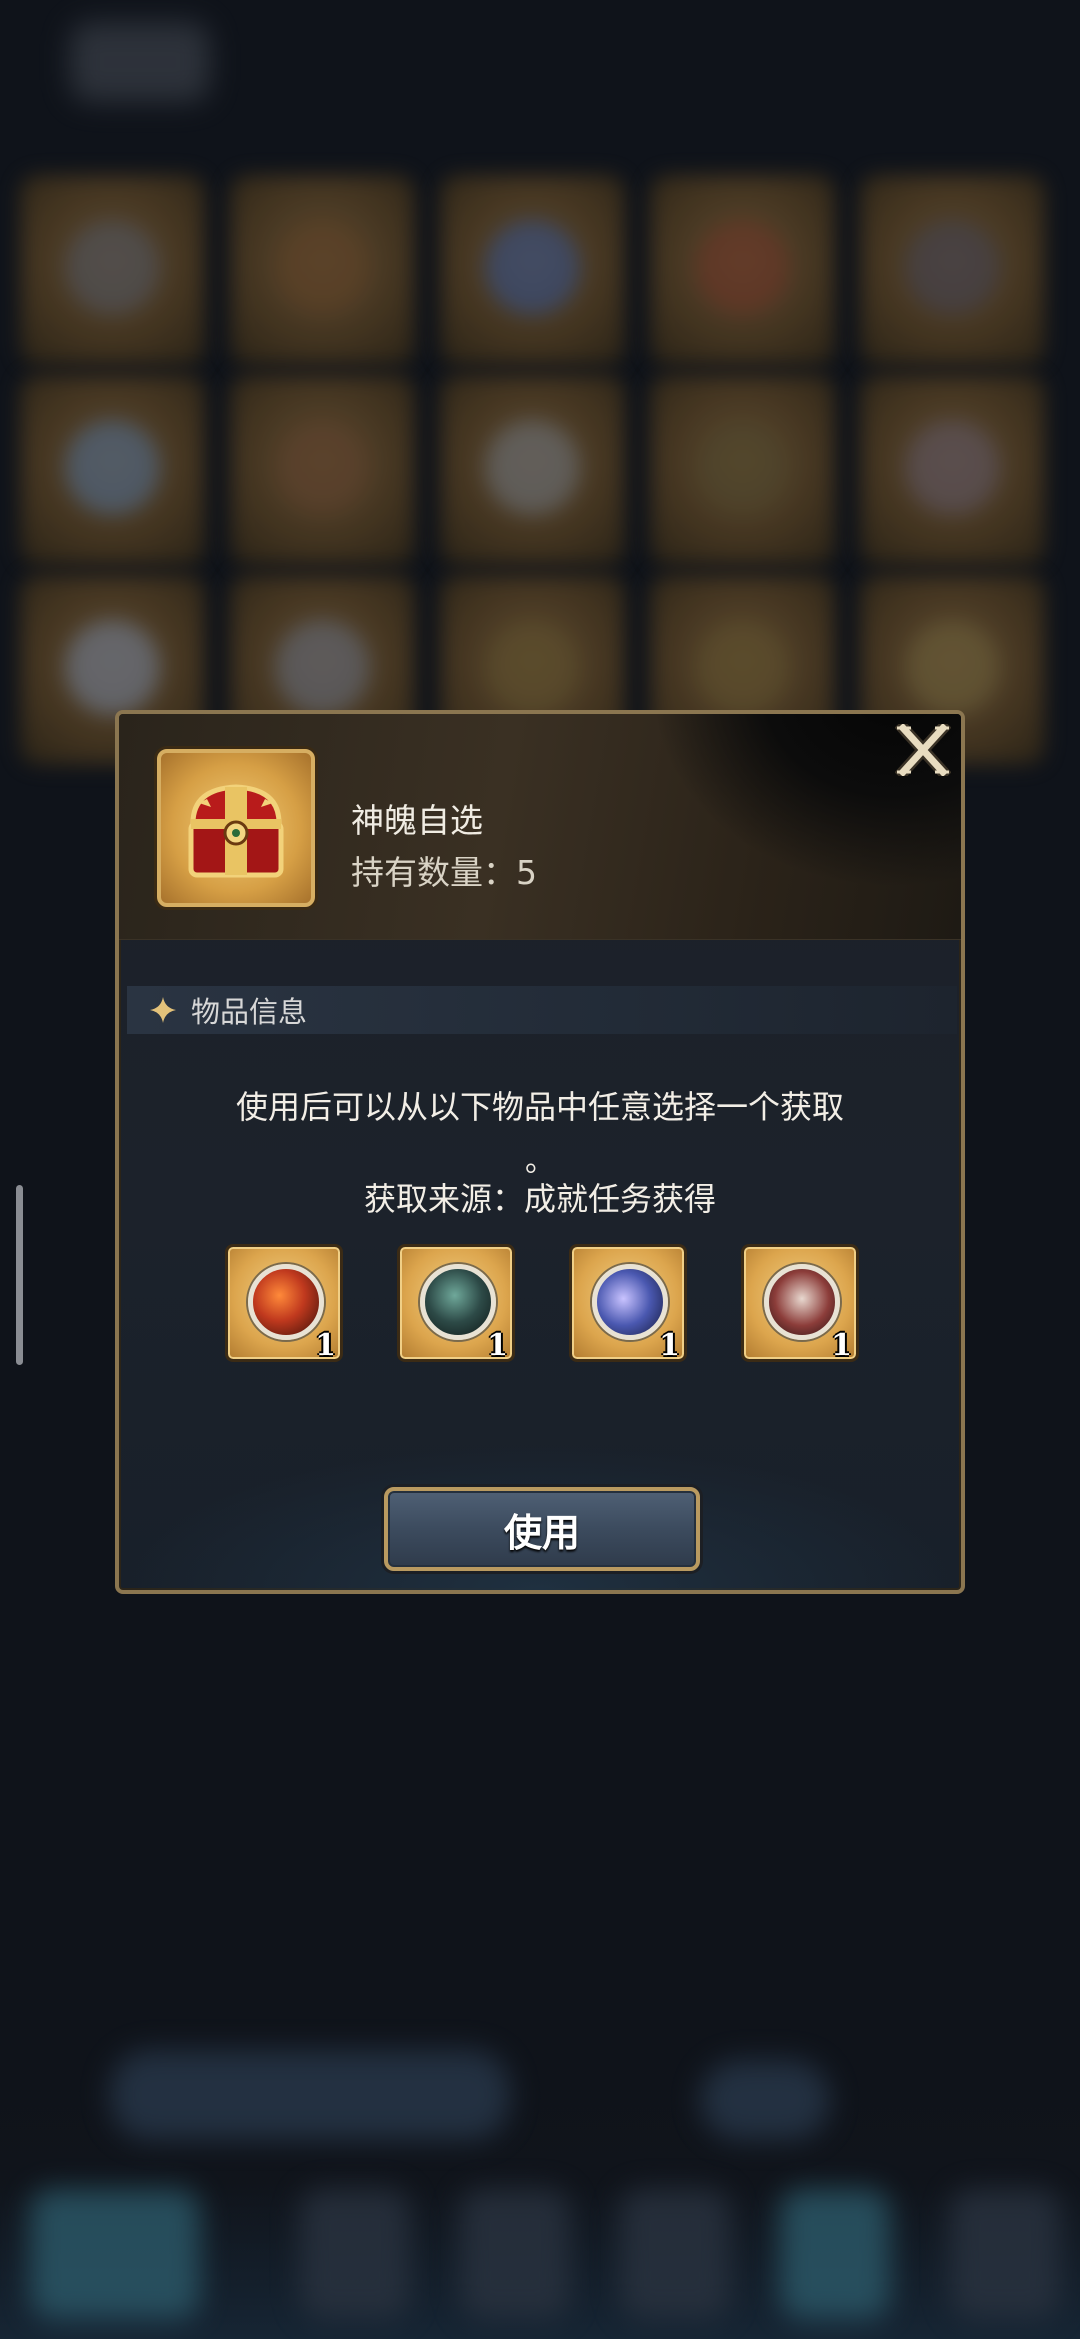  Describe the element at coordinates (249, 1012) in the screenshot. I see `section-title: 物品信息` at that location.